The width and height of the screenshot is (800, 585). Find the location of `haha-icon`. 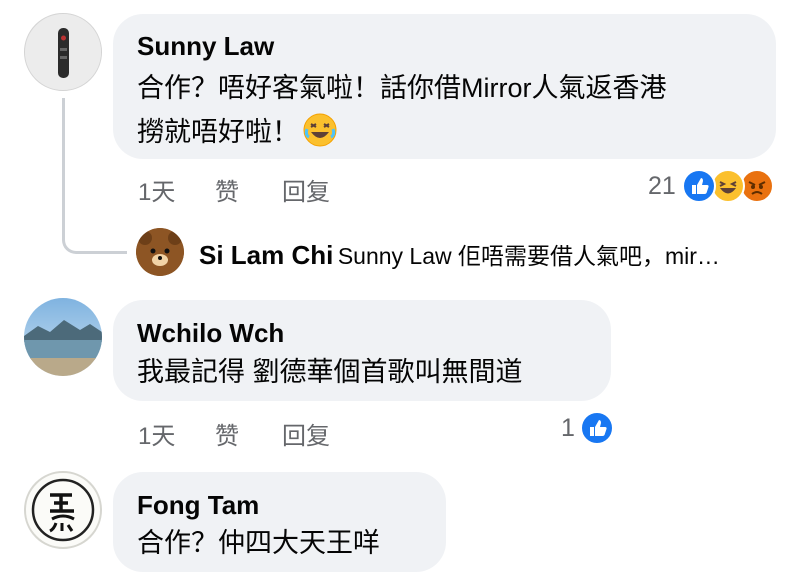

haha-icon is located at coordinates (728, 186).